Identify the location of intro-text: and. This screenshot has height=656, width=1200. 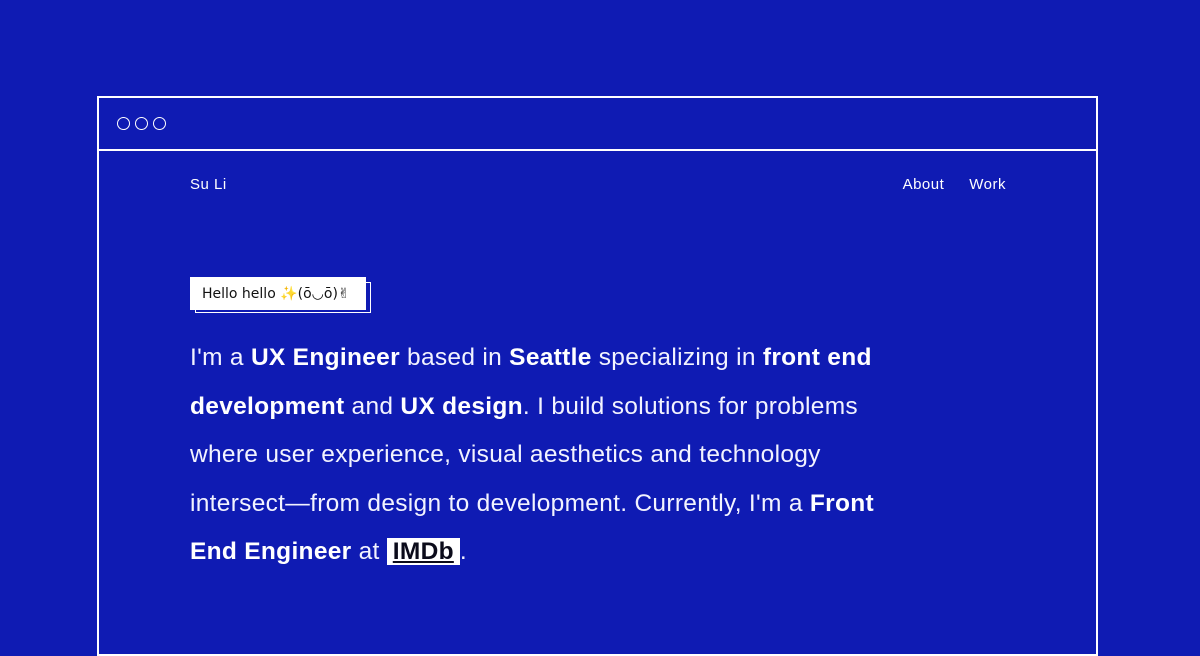
(372, 406).